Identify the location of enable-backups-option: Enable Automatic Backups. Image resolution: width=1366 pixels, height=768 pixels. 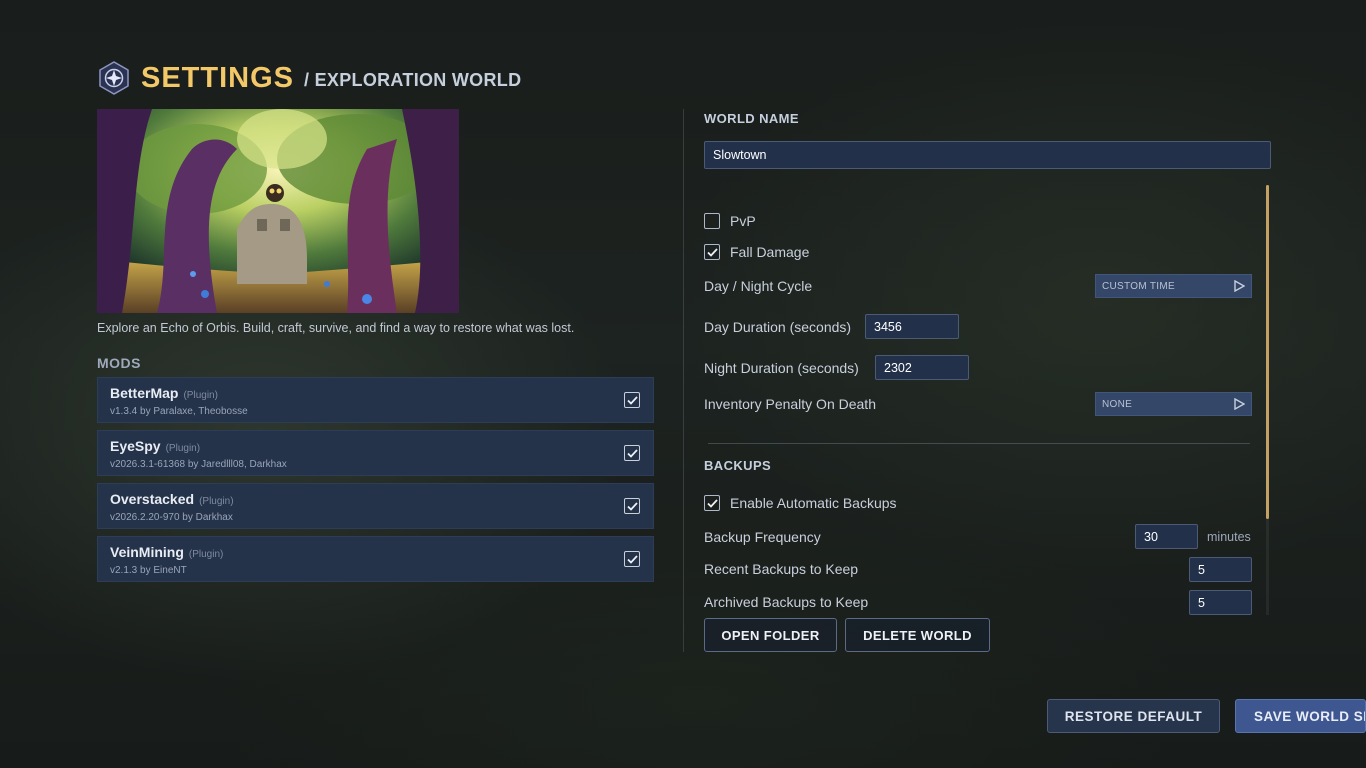
(800, 503).